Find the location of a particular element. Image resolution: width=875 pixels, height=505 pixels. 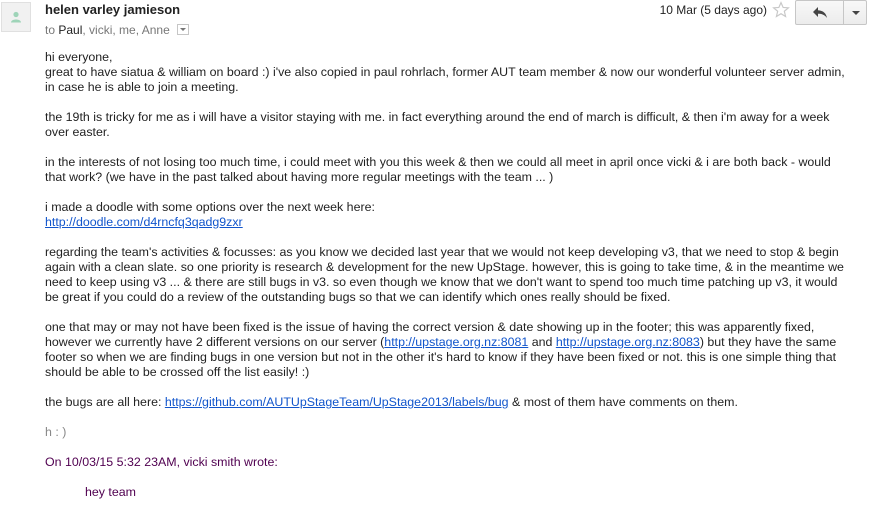

greeting: hi everyone, is located at coordinates (79, 57).